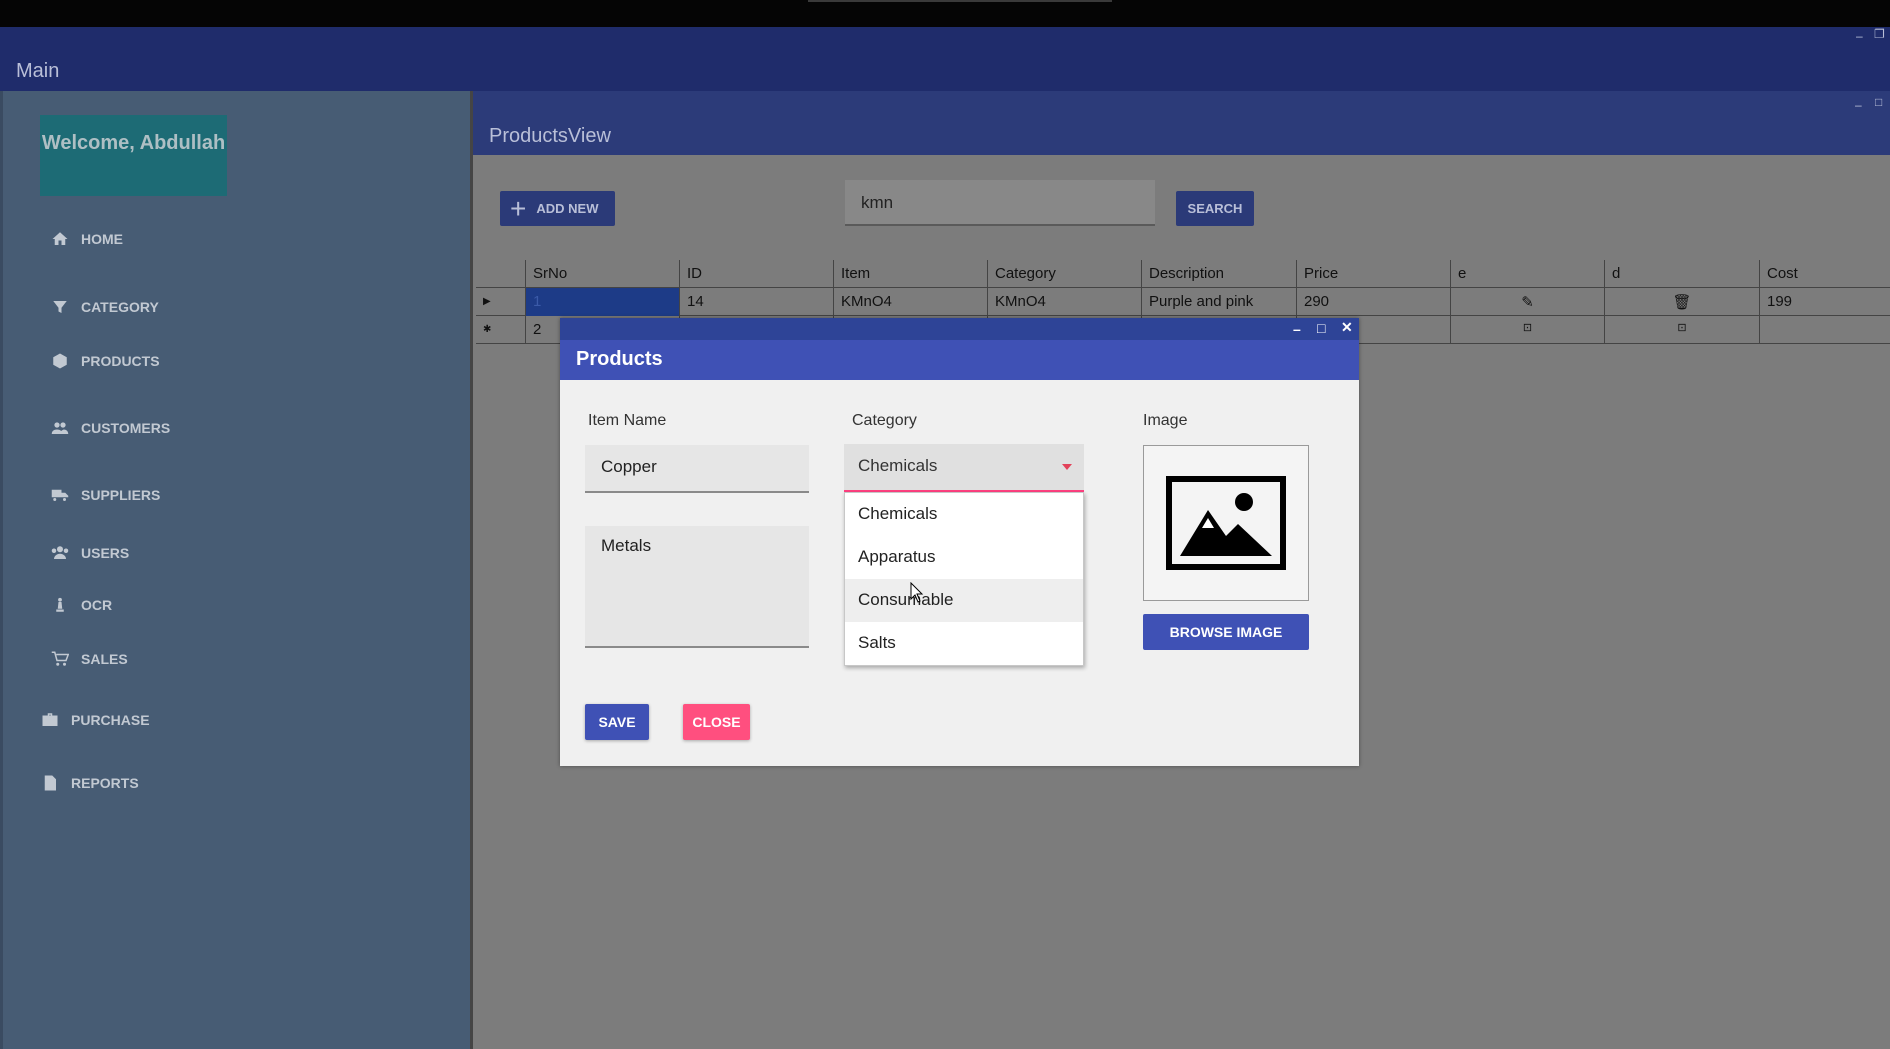 This screenshot has width=1890, height=1049. I want to click on column-header: ID, so click(757, 274).